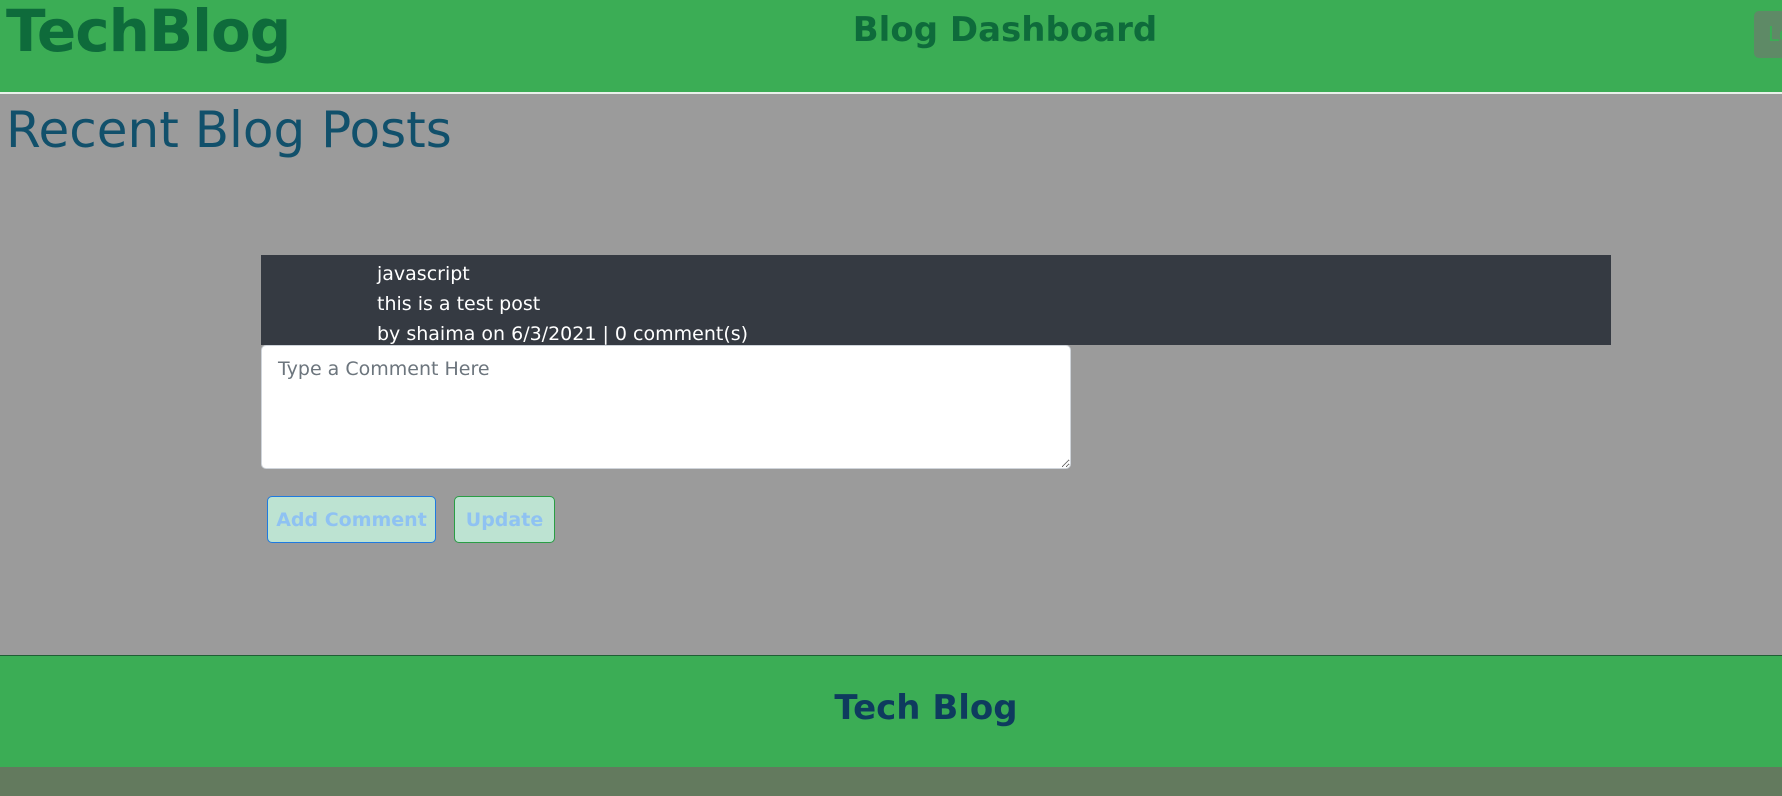 This screenshot has height=796, width=1782. Describe the element at coordinates (1768, 34) in the screenshot. I see `logout-button: Logout` at that location.